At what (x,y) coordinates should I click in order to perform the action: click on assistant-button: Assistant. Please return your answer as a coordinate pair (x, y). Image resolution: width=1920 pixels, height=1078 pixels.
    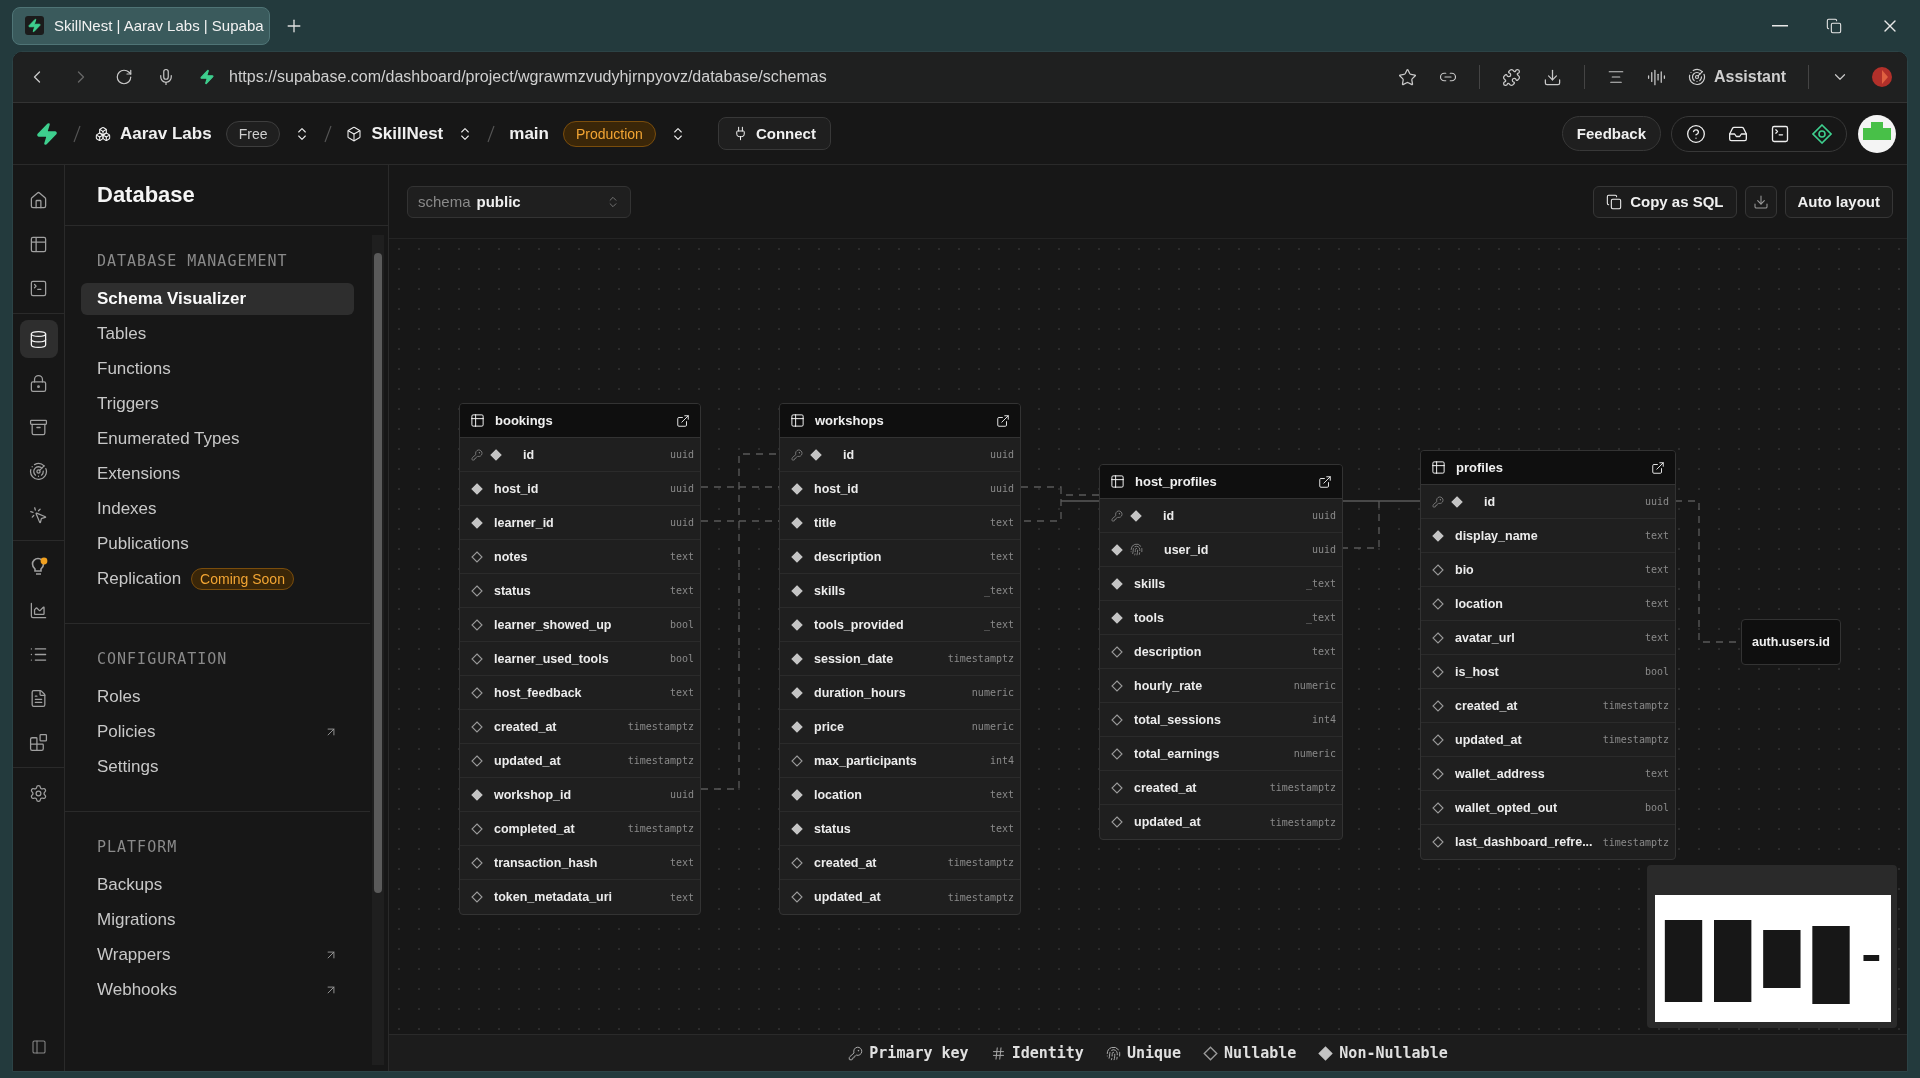
    Looking at the image, I should click on (1736, 77).